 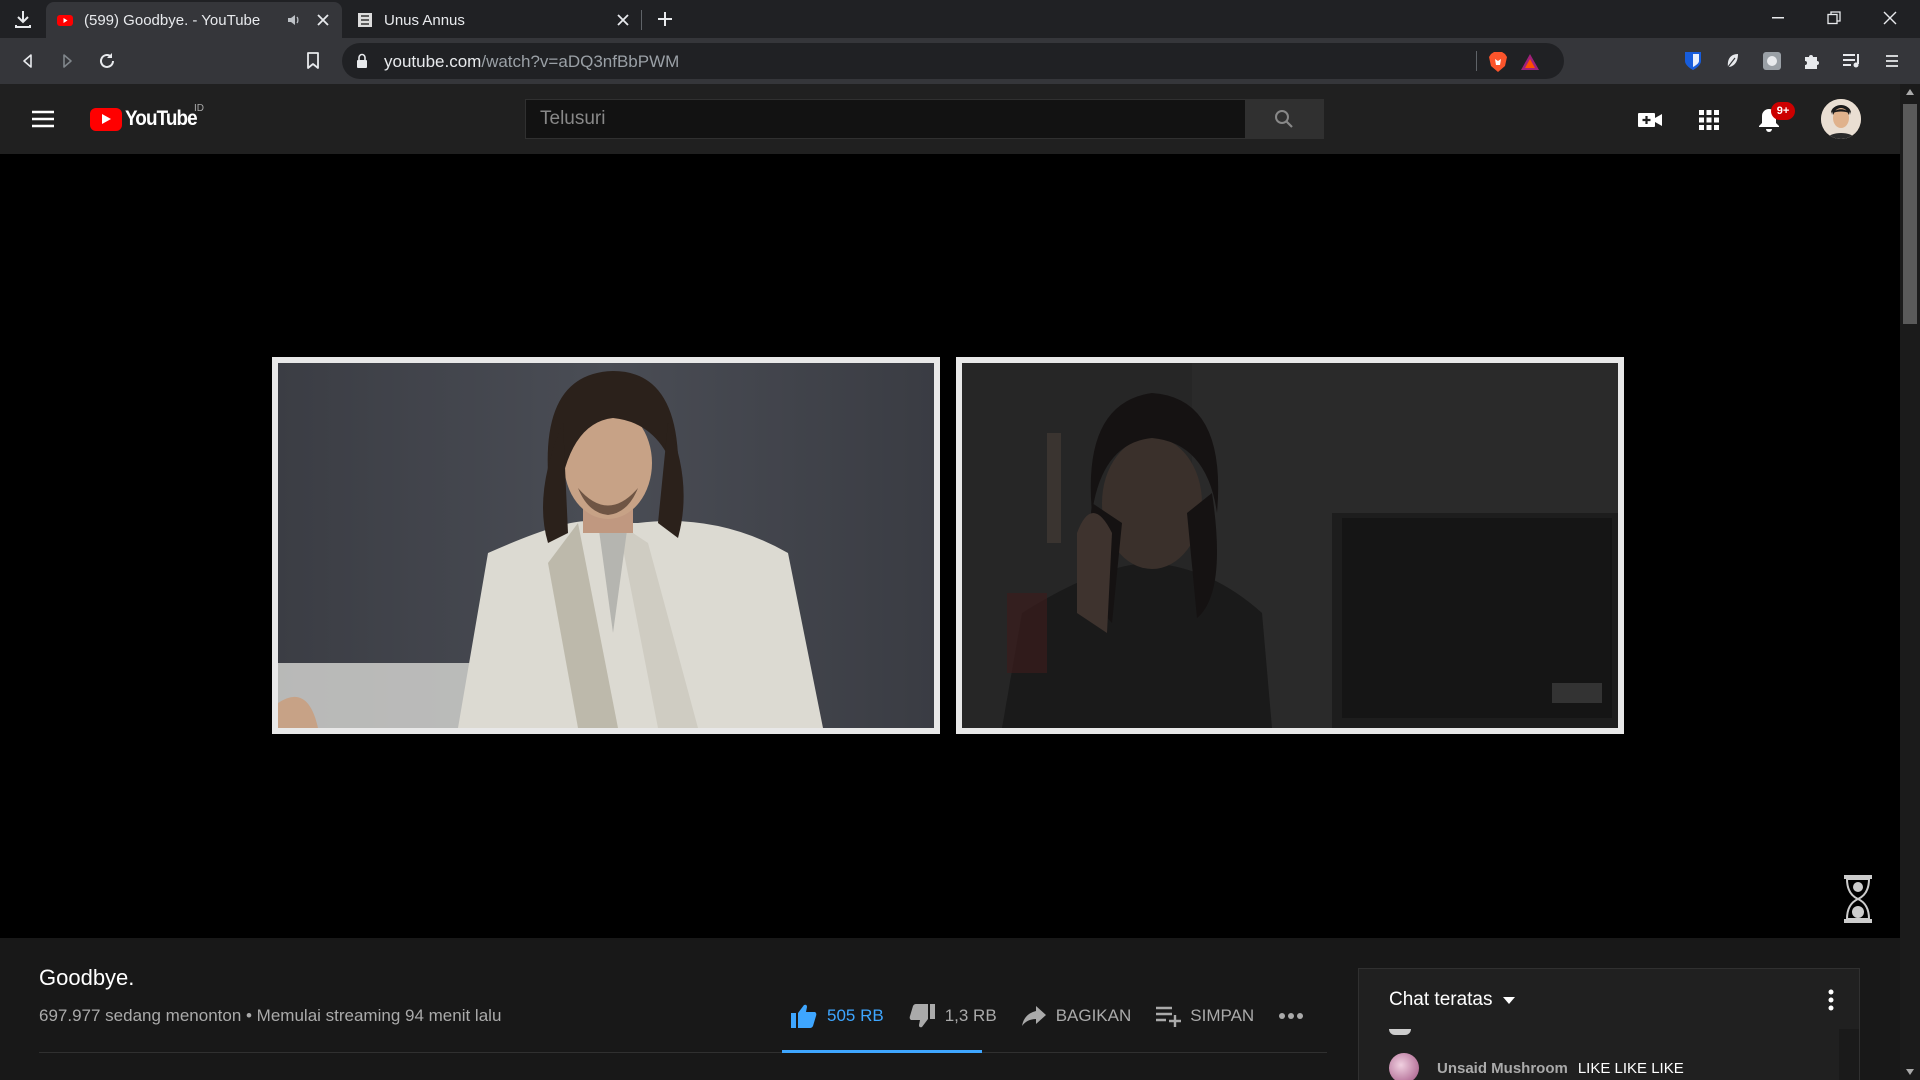 What do you see at coordinates (28, 61) in the screenshot?
I see `back-icon` at bounding box center [28, 61].